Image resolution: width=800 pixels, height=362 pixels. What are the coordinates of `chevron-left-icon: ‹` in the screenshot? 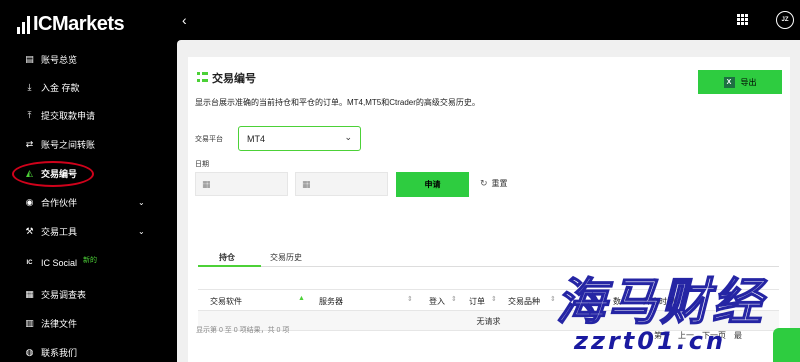 It's located at (184, 20).